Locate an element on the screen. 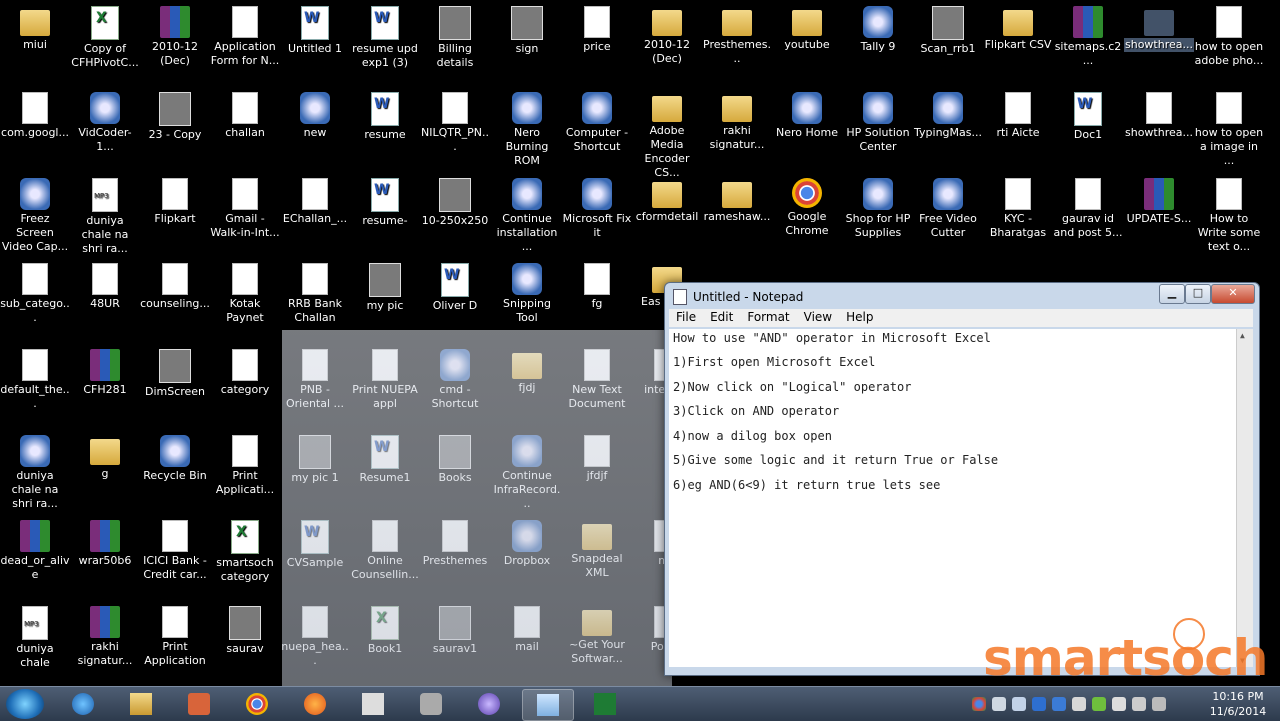 The height and width of the screenshot is (721, 1280). menu-file: File is located at coordinates (686, 318).